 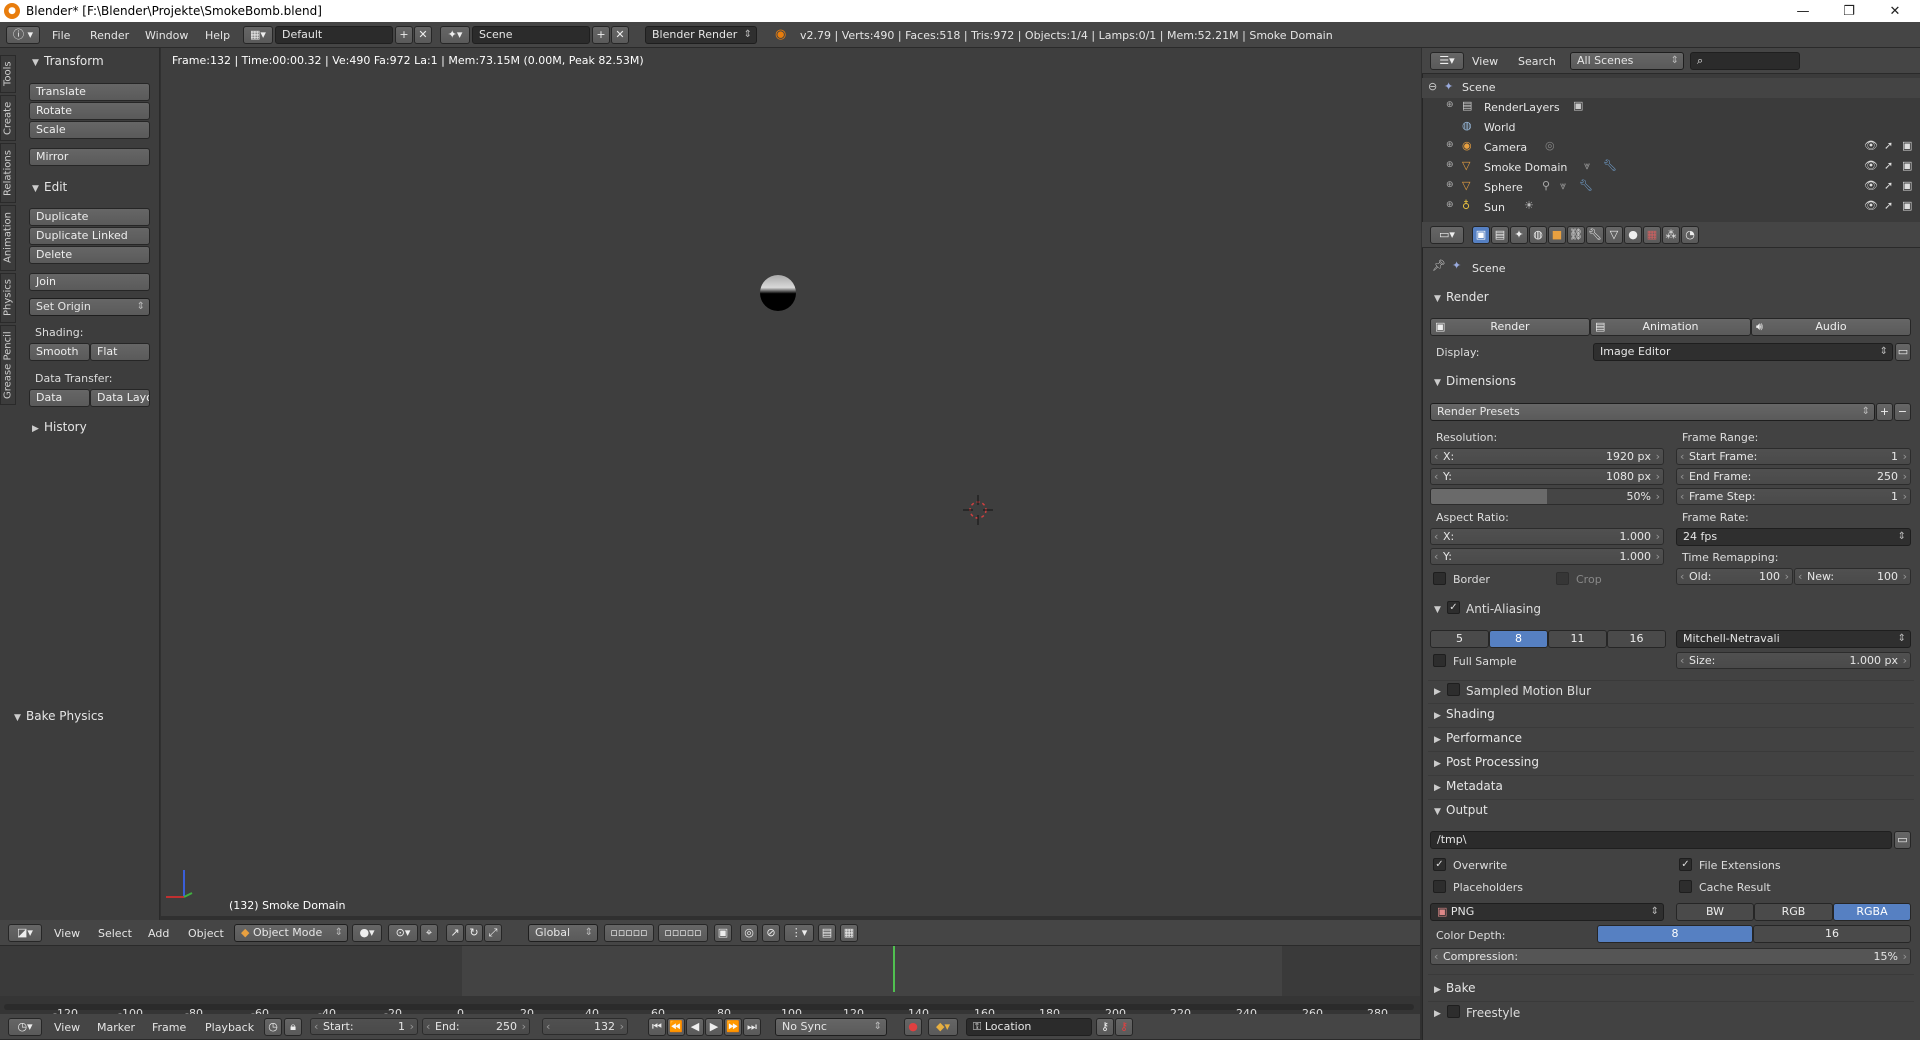 I want to click on bake-physics-panel-header: ▼ Bake Physics, so click(x=59, y=716).